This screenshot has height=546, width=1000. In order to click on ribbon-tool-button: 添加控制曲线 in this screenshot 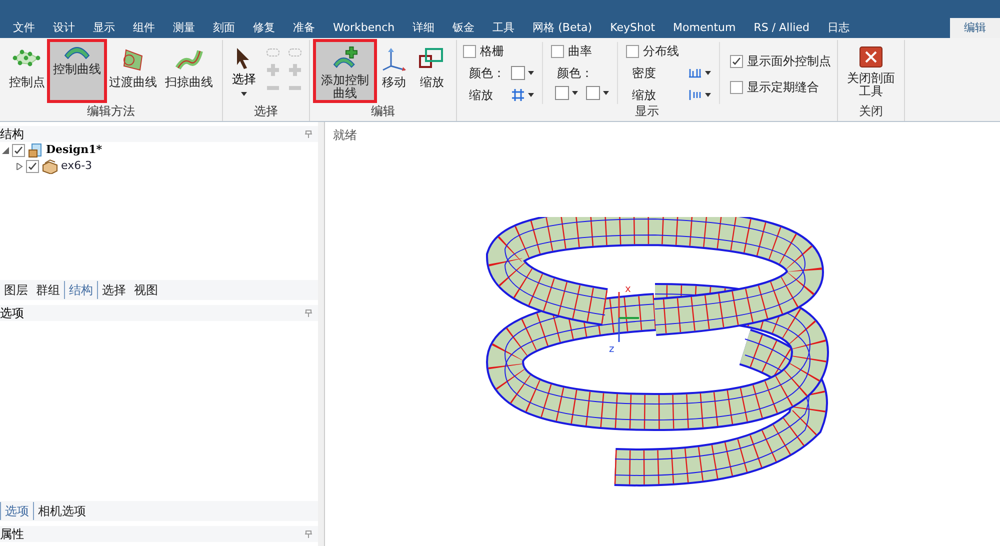, I will do `click(345, 71)`.